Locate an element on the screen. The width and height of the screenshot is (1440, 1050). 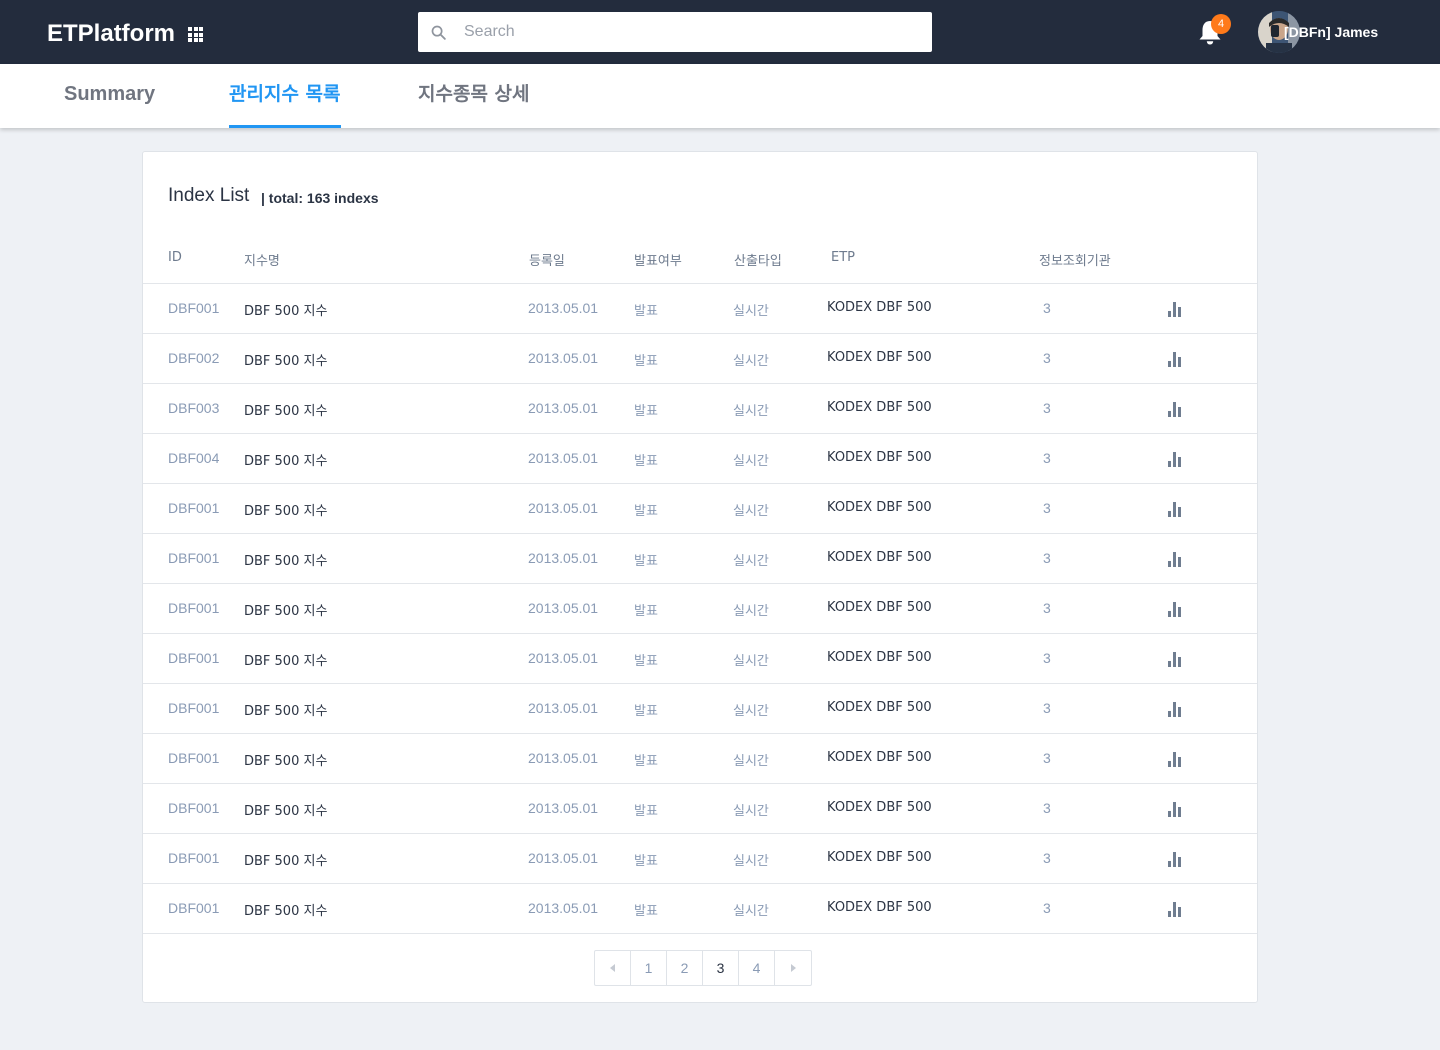
card-title: Index List is located at coordinates (209, 195).